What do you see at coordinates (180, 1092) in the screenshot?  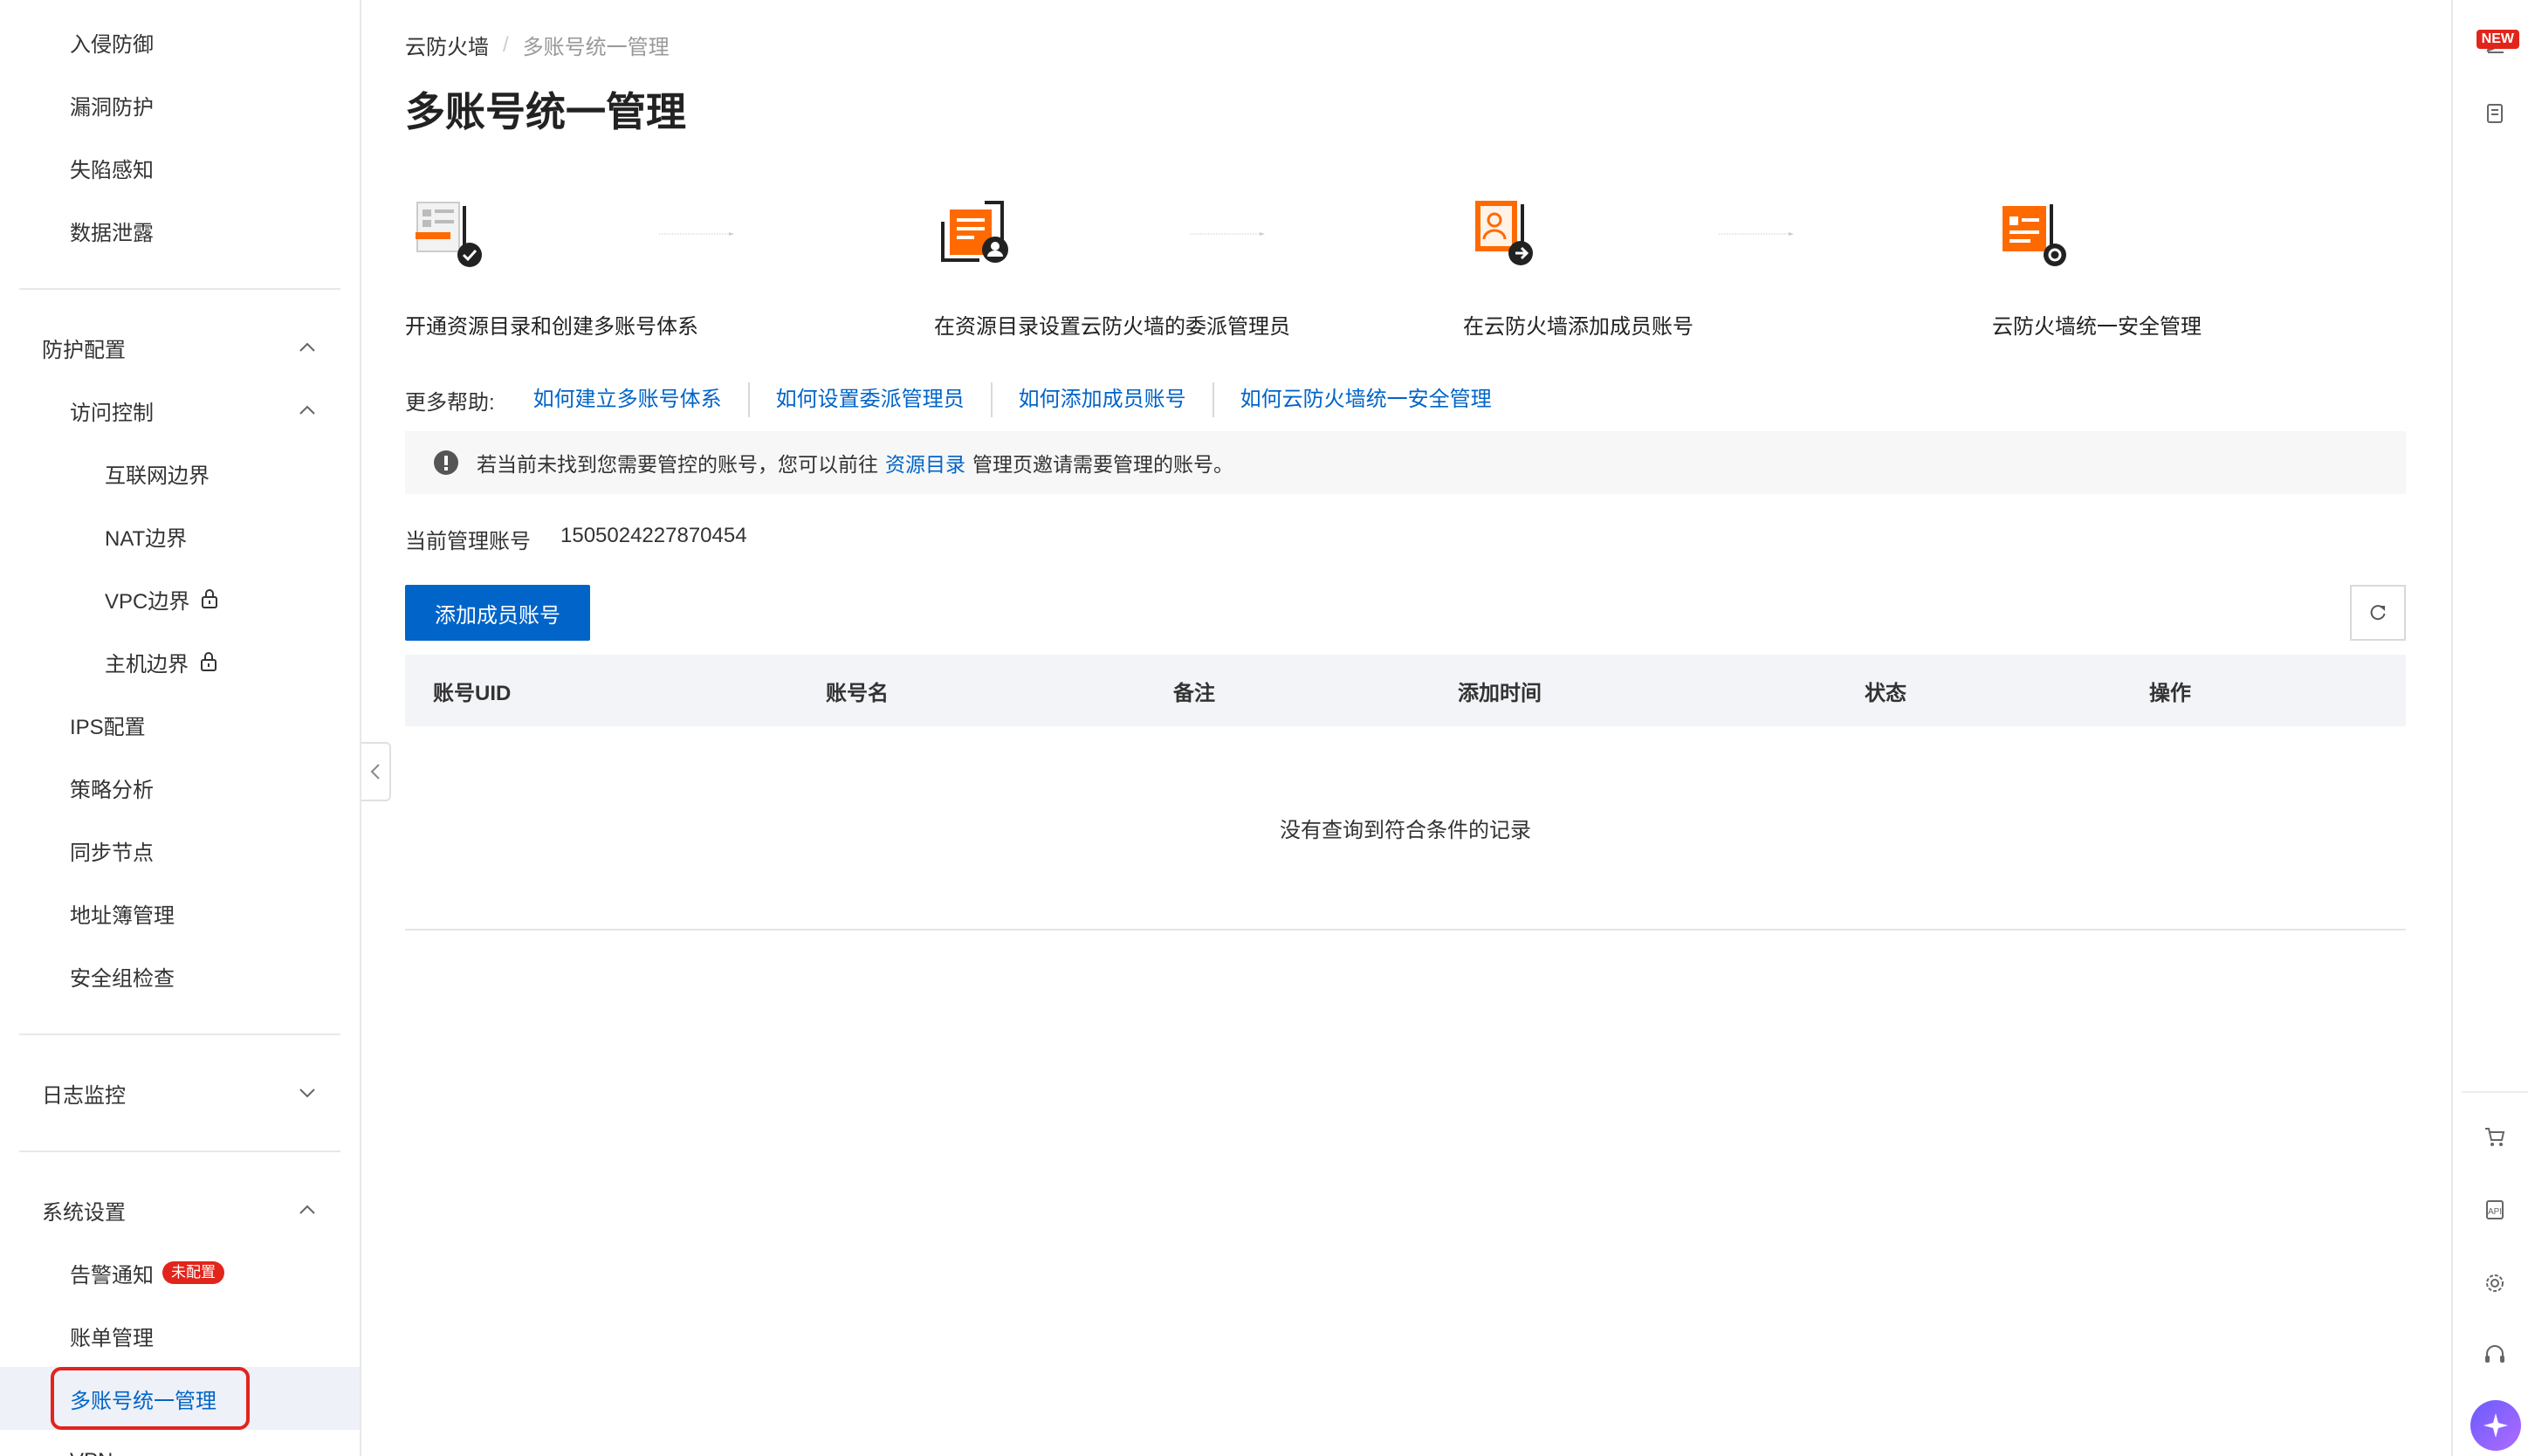 I see `sidebar-group-log-monitor: 日志监控` at bounding box center [180, 1092].